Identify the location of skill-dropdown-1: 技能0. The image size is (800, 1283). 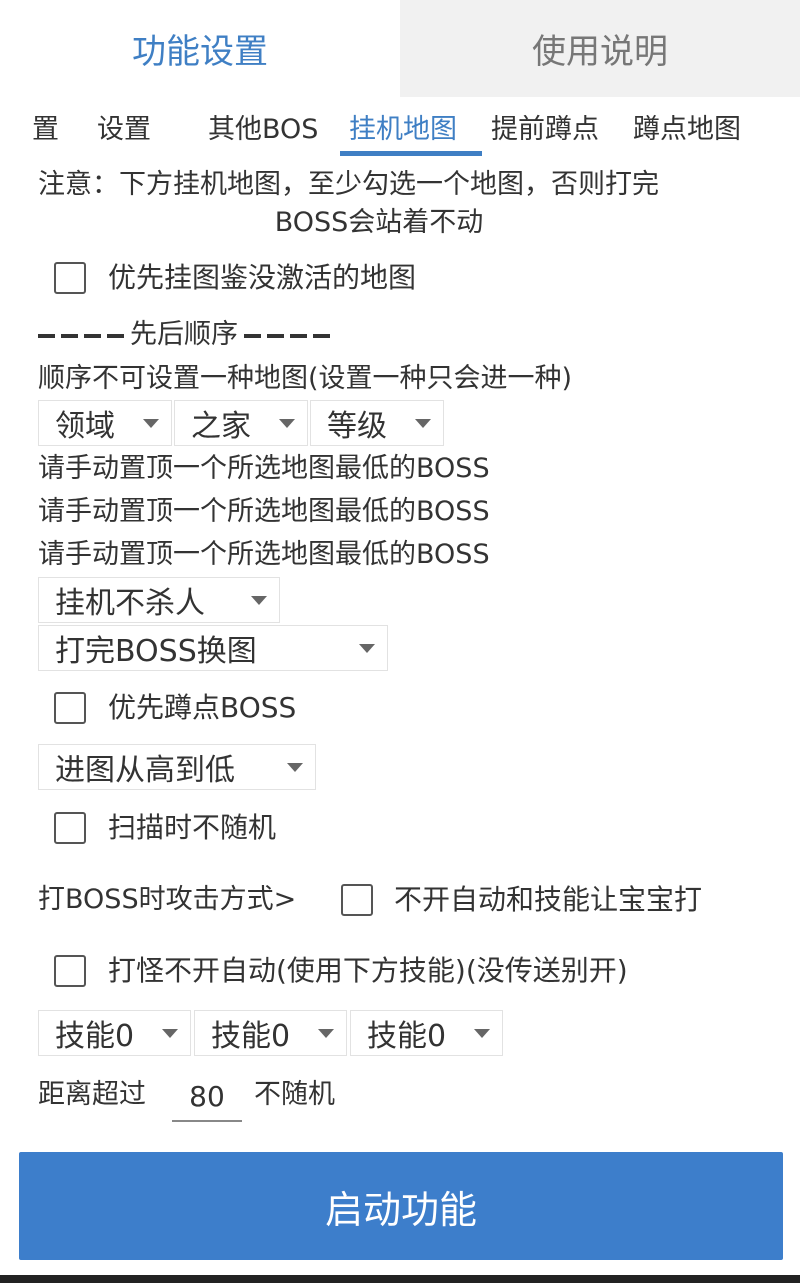
(114, 1033).